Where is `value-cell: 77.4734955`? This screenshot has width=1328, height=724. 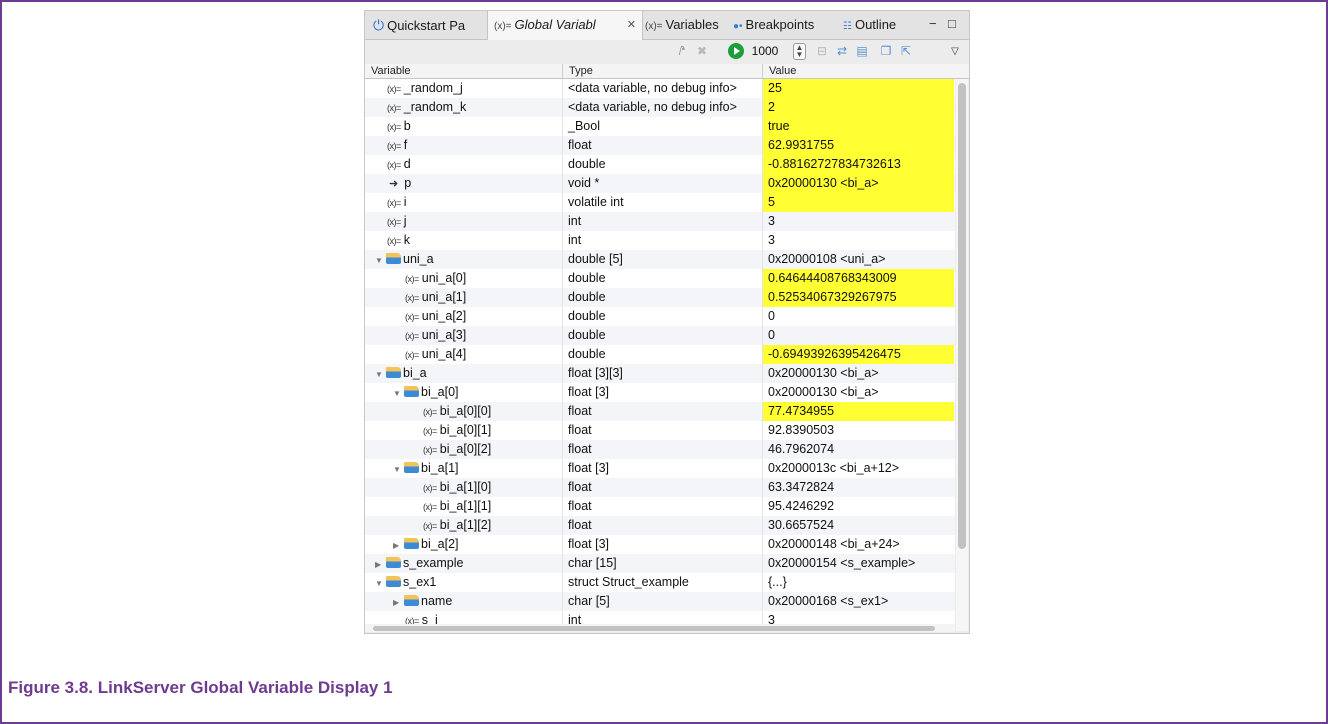 value-cell: 77.4734955 is located at coordinates (858, 411).